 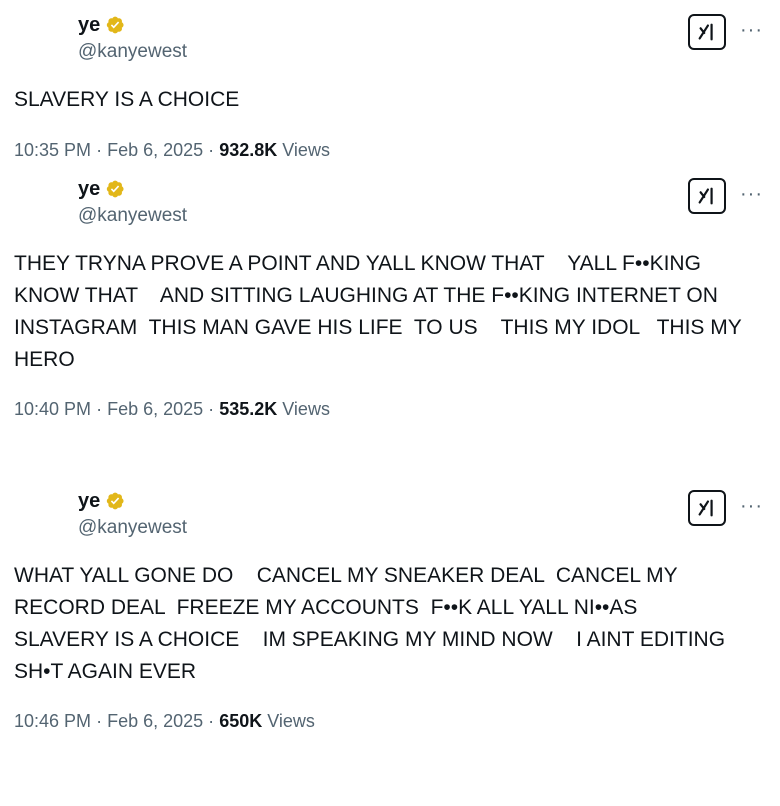 What do you see at coordinates (248, 150) in the screenshot?
I see `views-count: 932.8K` at bounding box center [248, 150].